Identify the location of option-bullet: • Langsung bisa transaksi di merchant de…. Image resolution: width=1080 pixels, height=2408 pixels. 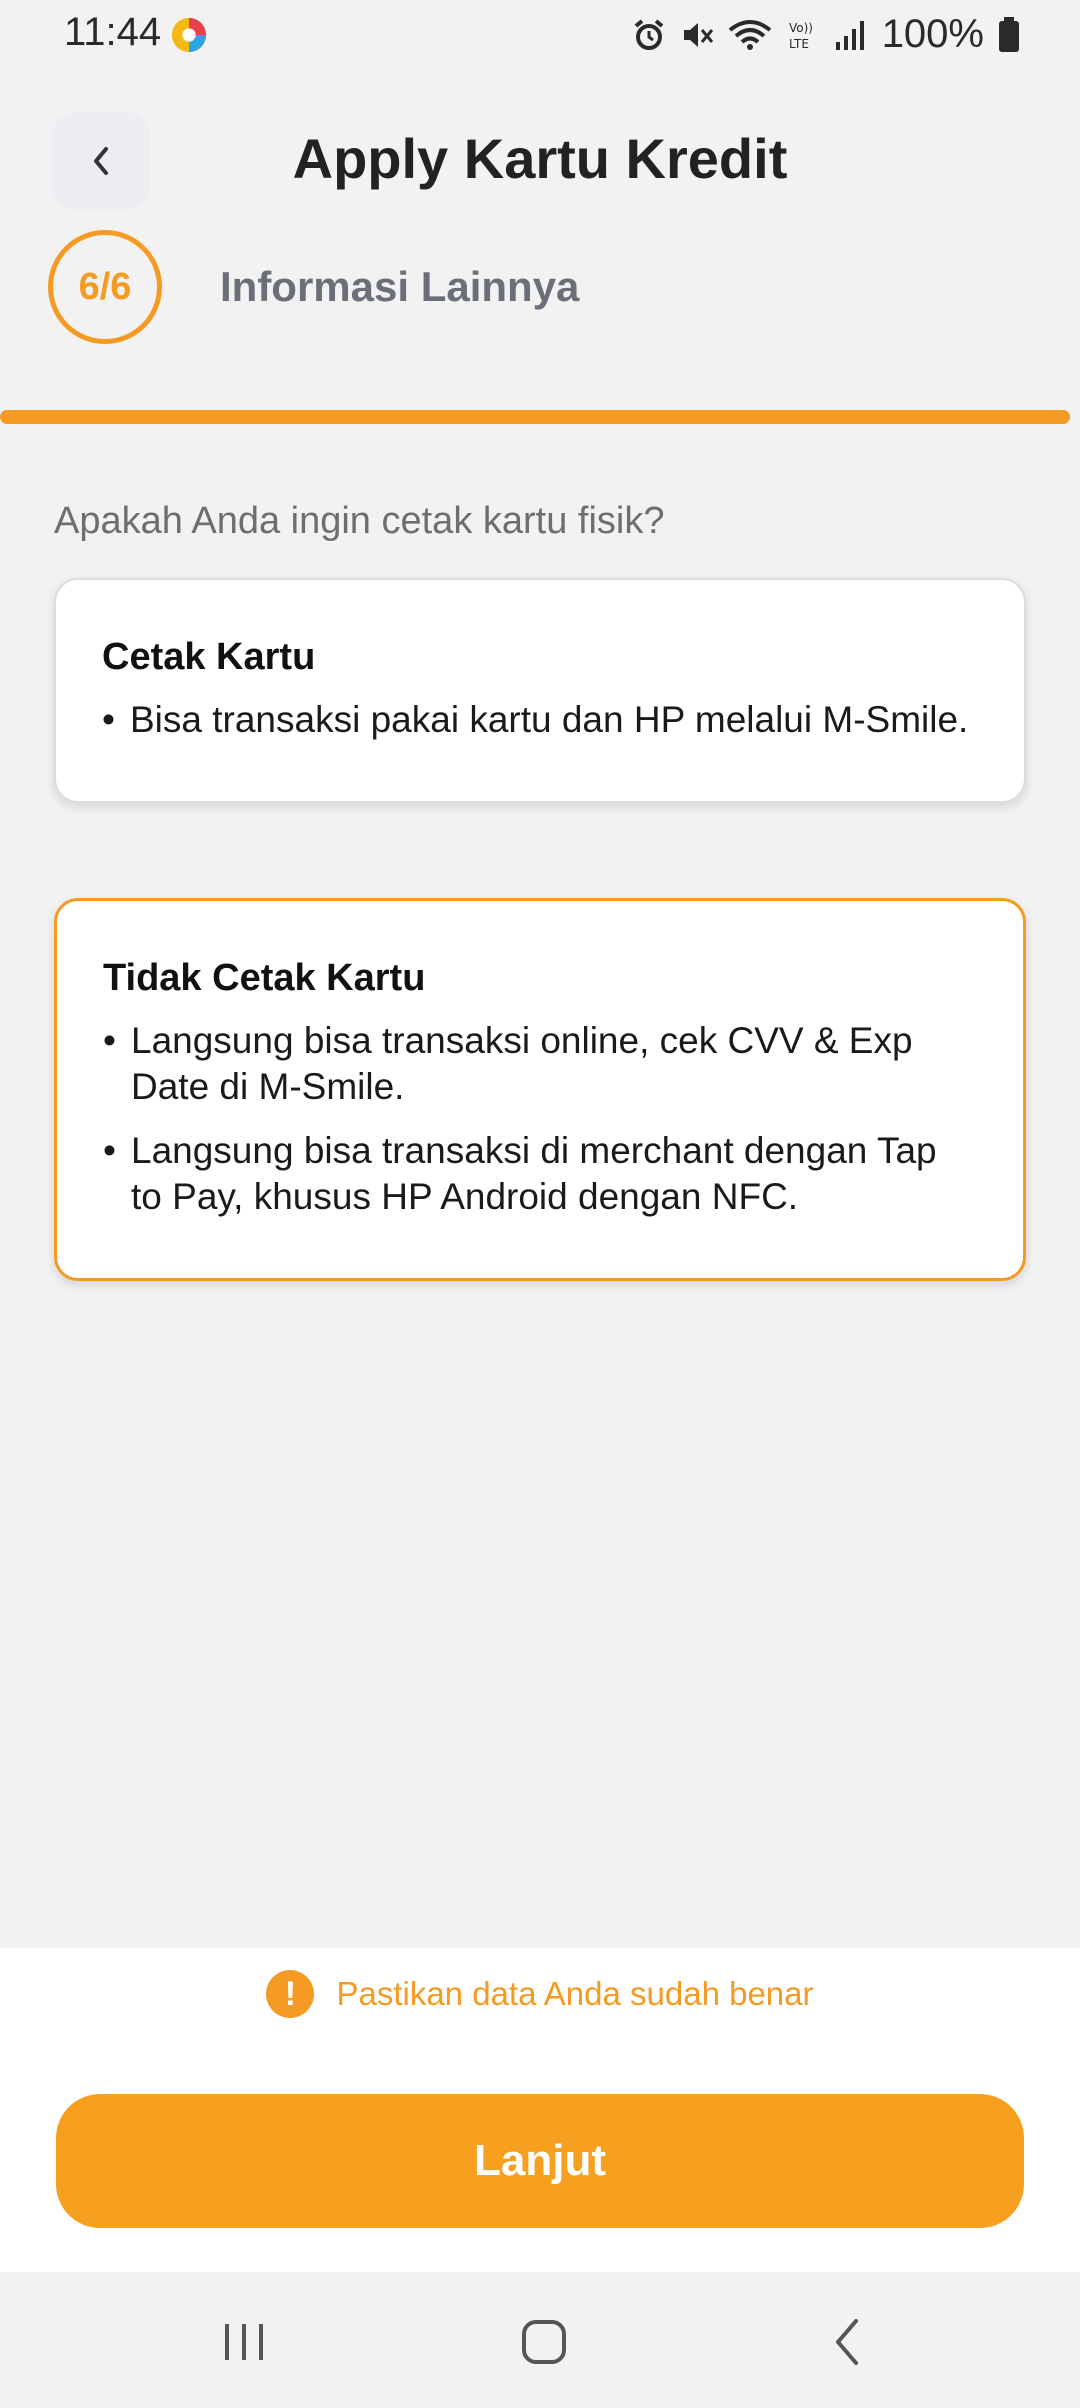
(540, 1174).